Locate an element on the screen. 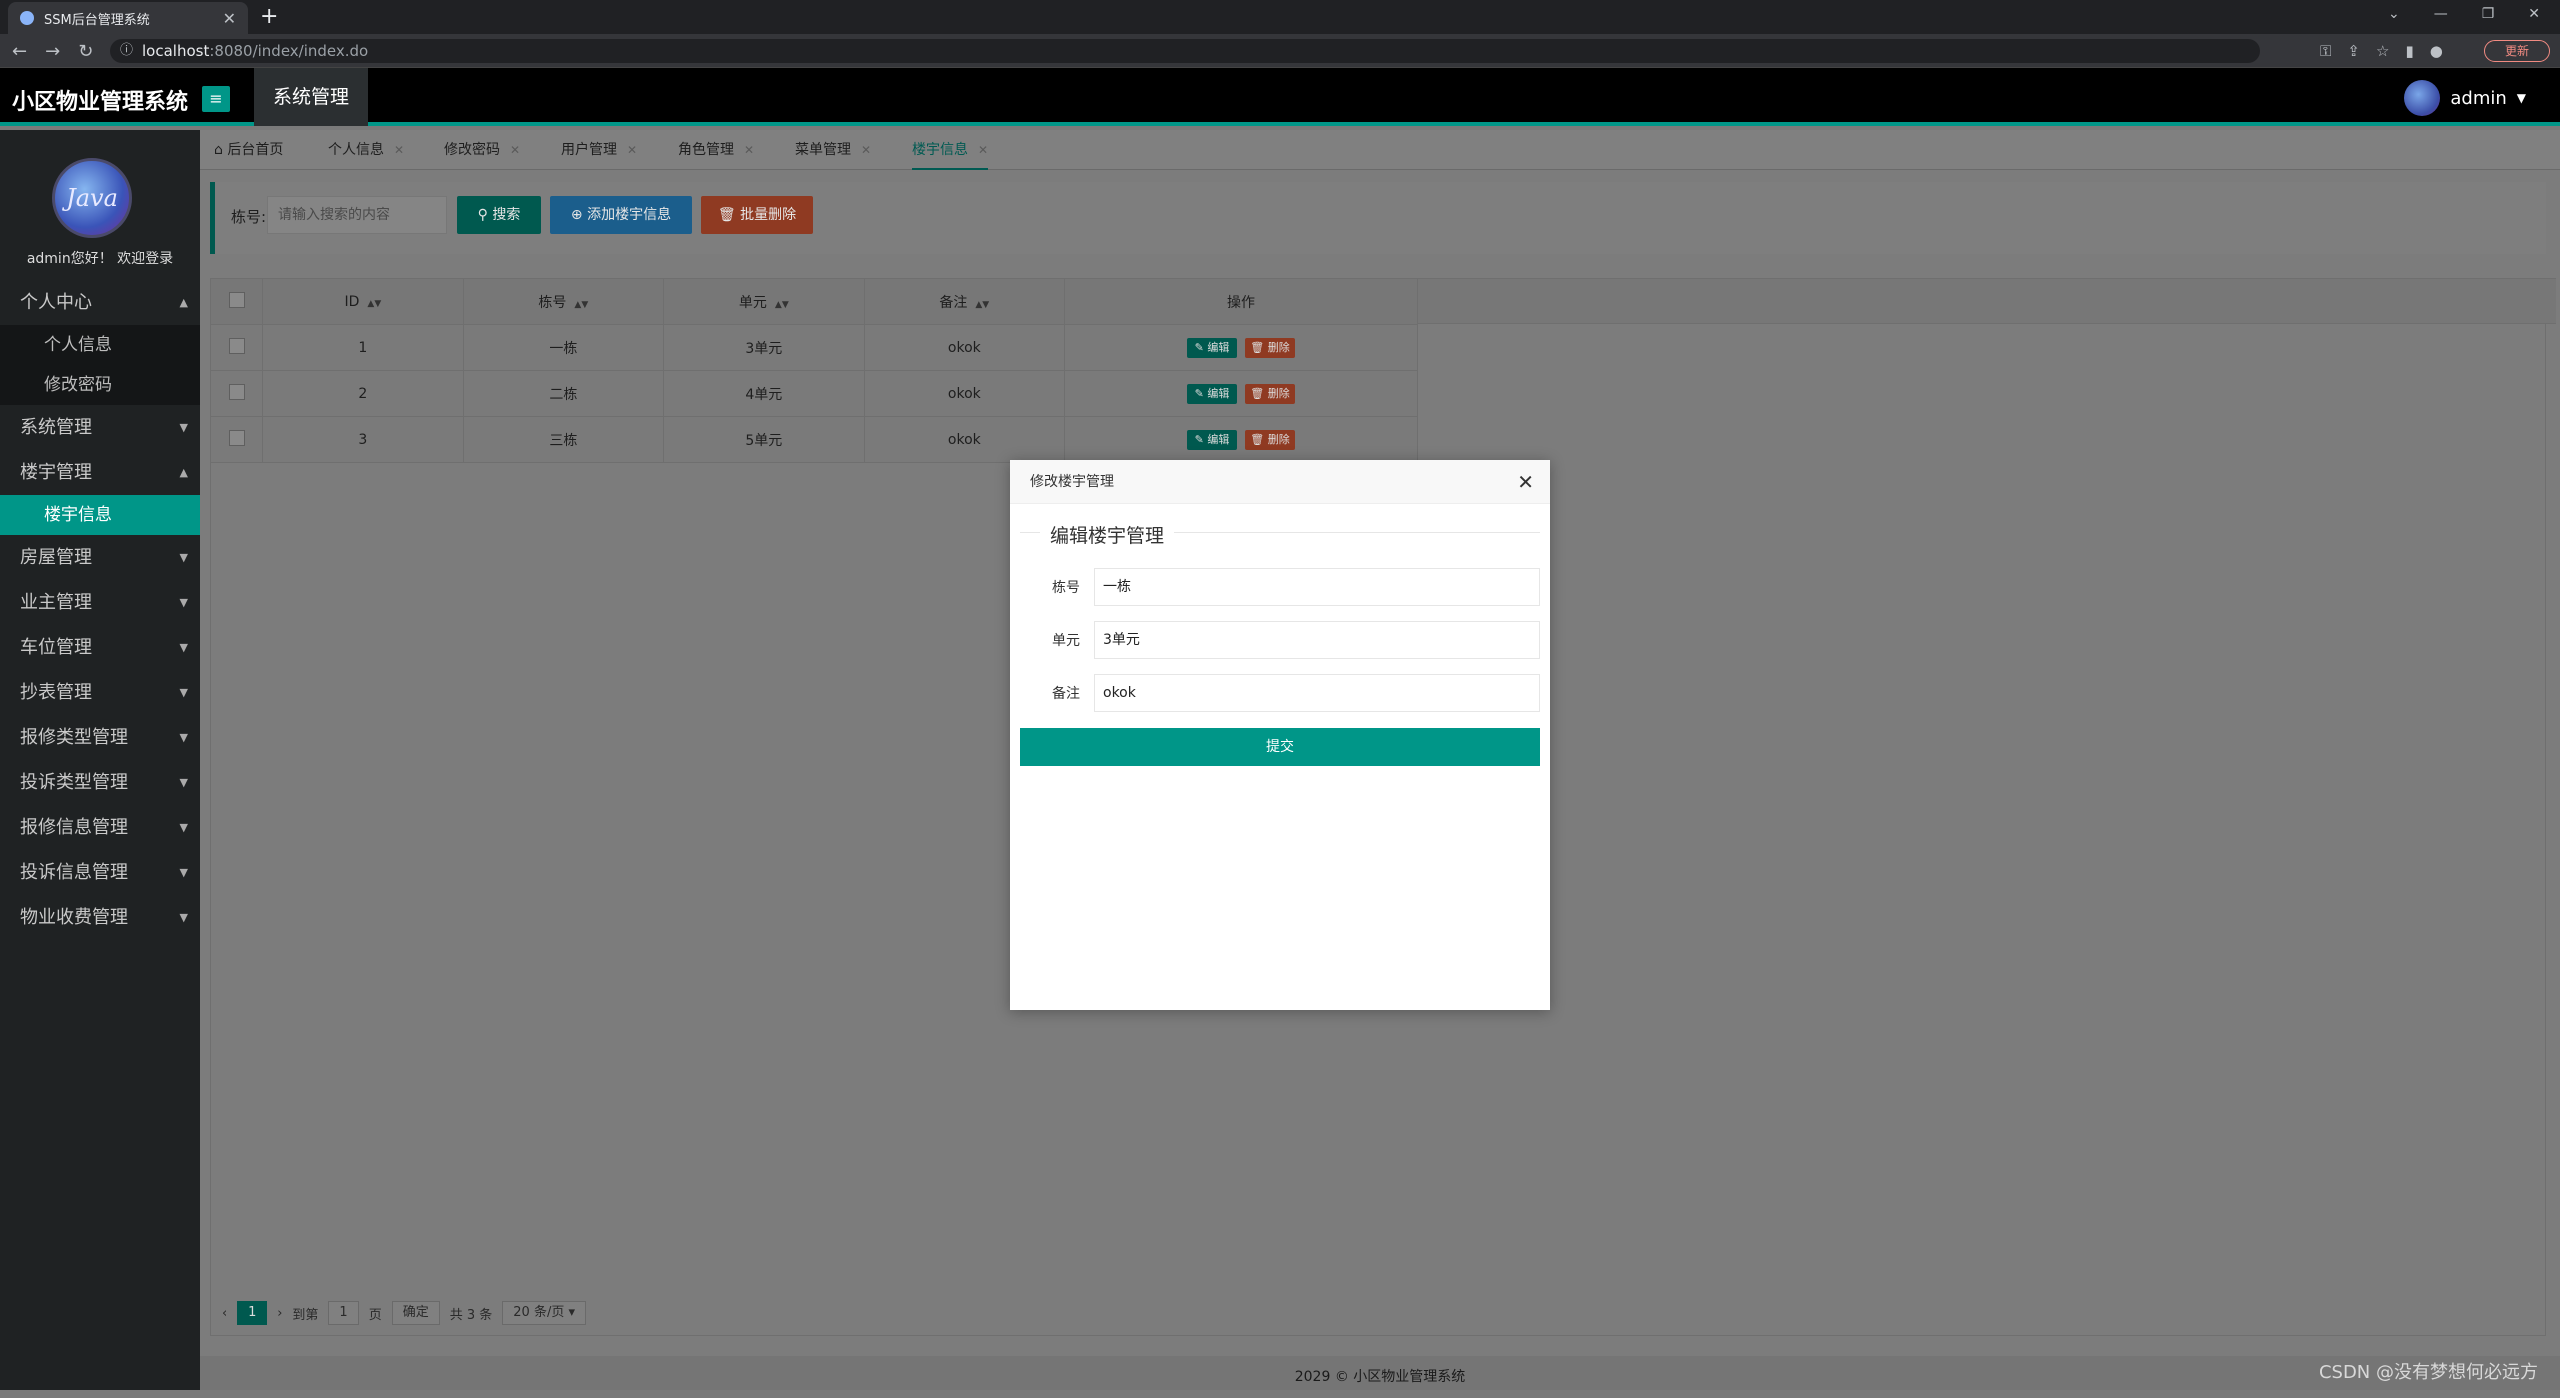 The image size is (2560, 1398). key-icon: ⚿ is located at coordinates (2325, 51).